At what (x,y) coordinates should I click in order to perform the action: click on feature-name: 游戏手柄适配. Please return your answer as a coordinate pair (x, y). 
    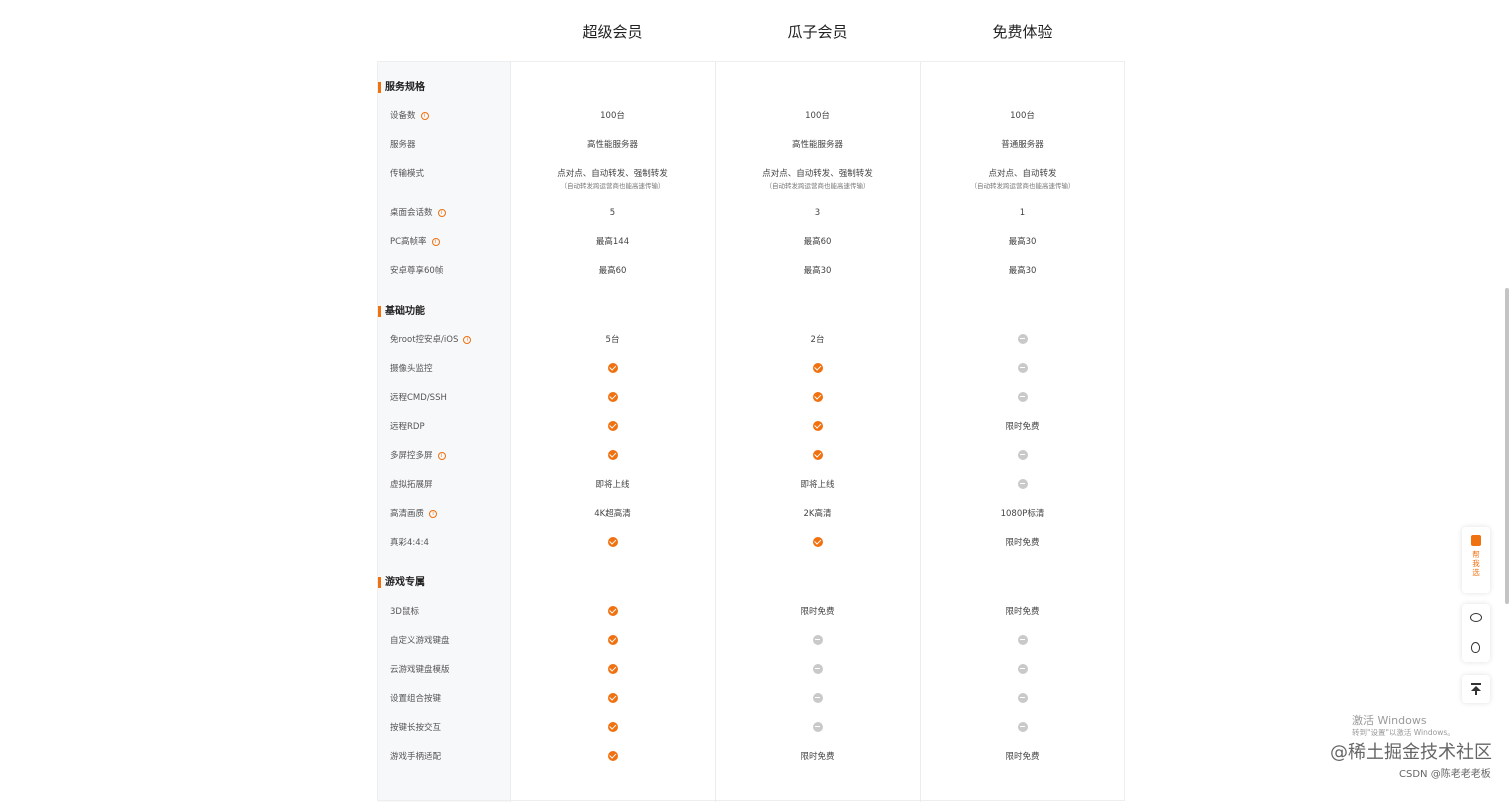
    Looking at the image, I should click on (416, 757).